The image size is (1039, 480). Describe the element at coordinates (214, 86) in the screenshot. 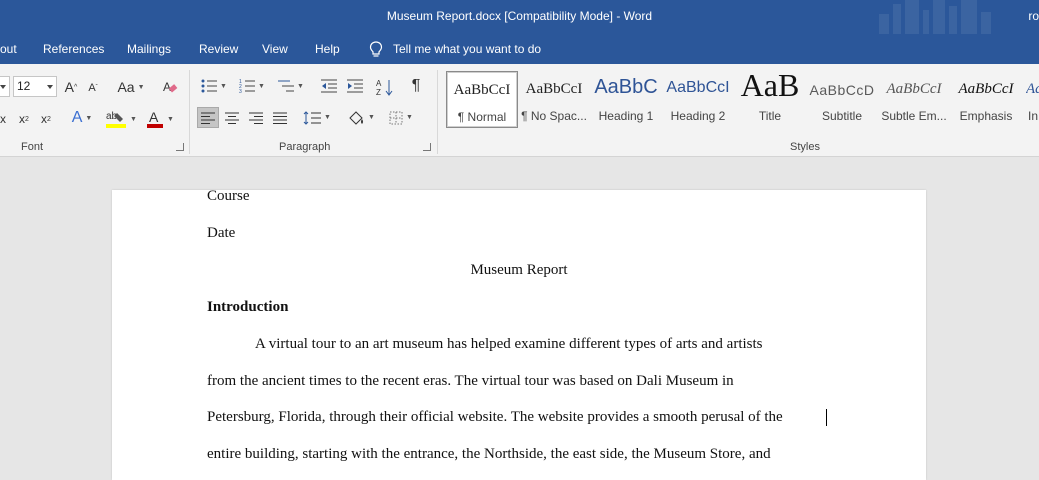

I see `bullets-icon: ▼` at that location.